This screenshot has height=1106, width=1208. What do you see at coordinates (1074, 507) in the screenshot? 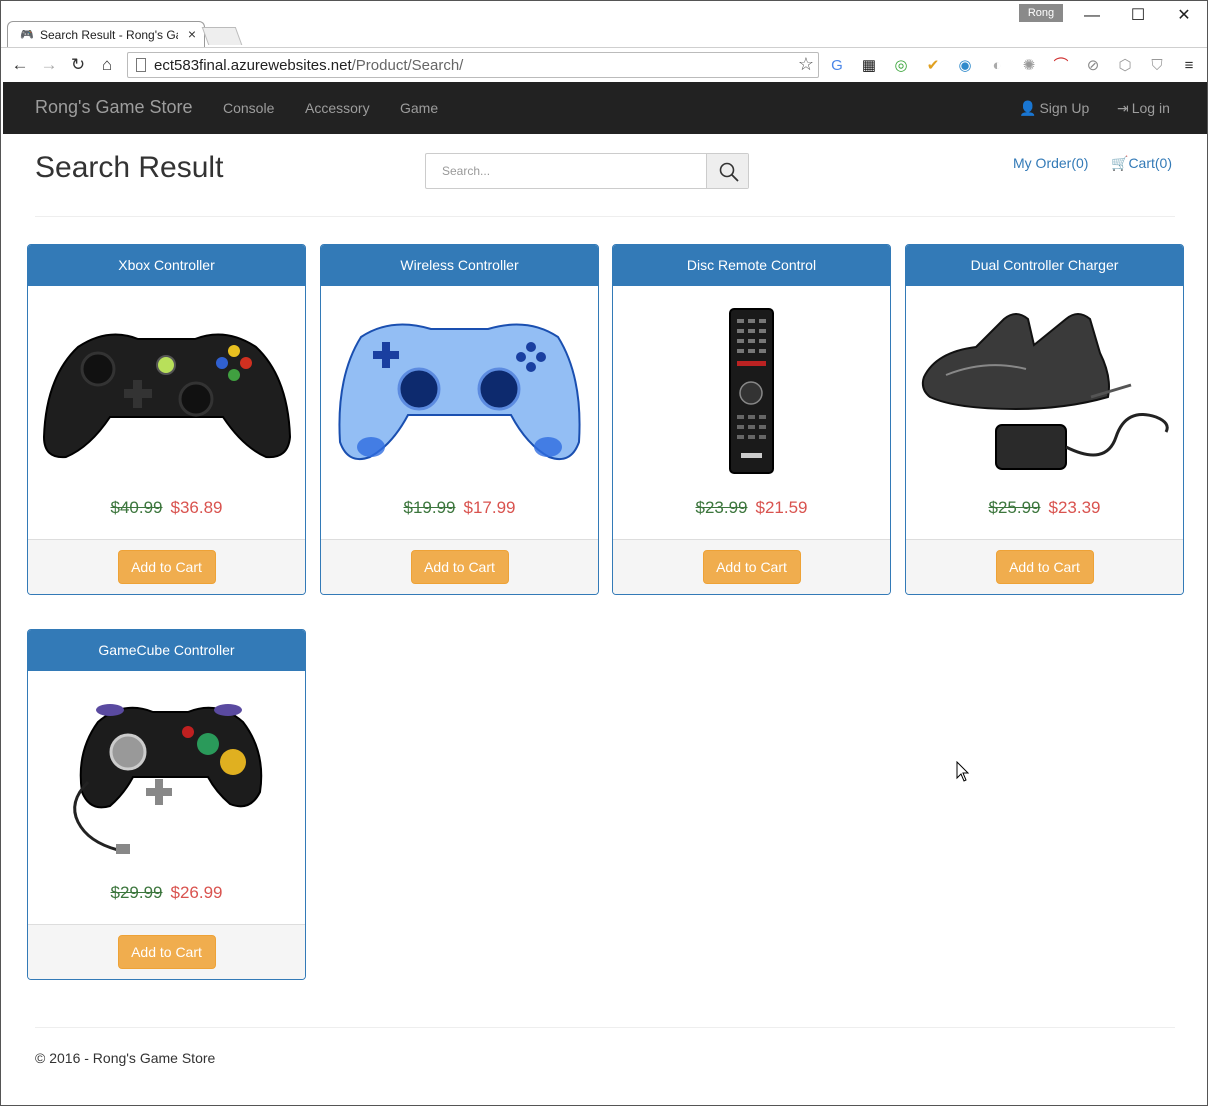
I see `sale-price: $23.39` at bounding box center [1074, 507].